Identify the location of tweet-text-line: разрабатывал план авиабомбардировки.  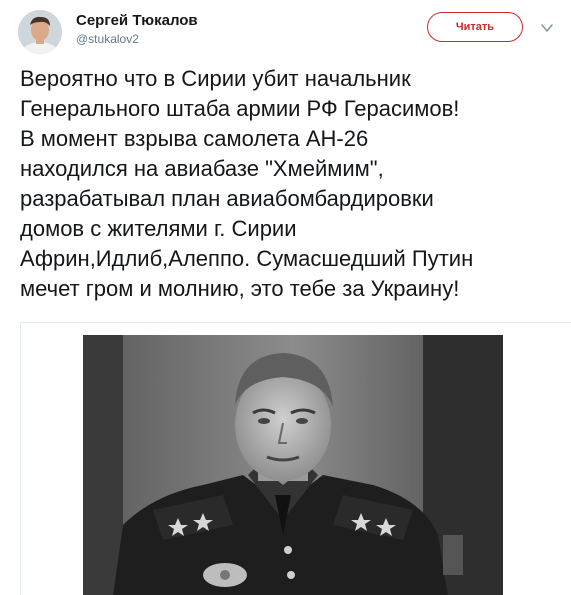
(227, 198).